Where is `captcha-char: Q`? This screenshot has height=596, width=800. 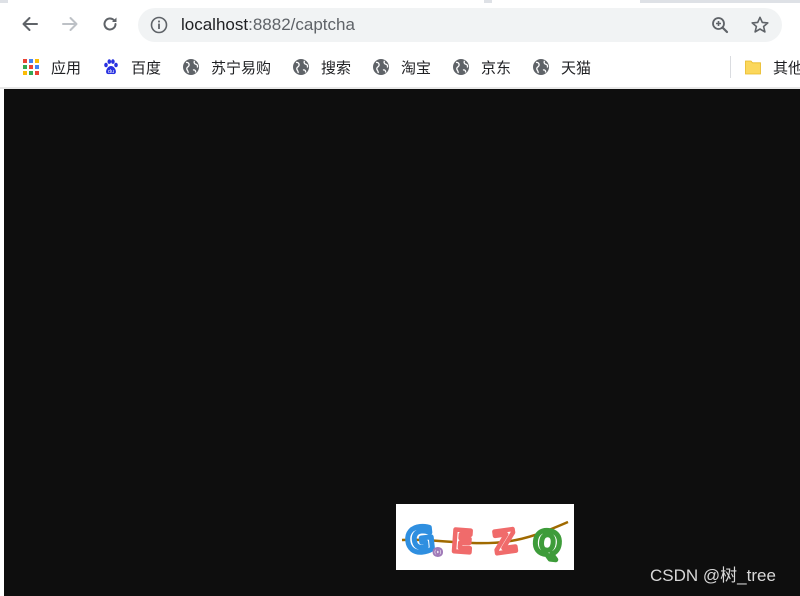 captcha-char: Q is located at coordinates (547, 543).